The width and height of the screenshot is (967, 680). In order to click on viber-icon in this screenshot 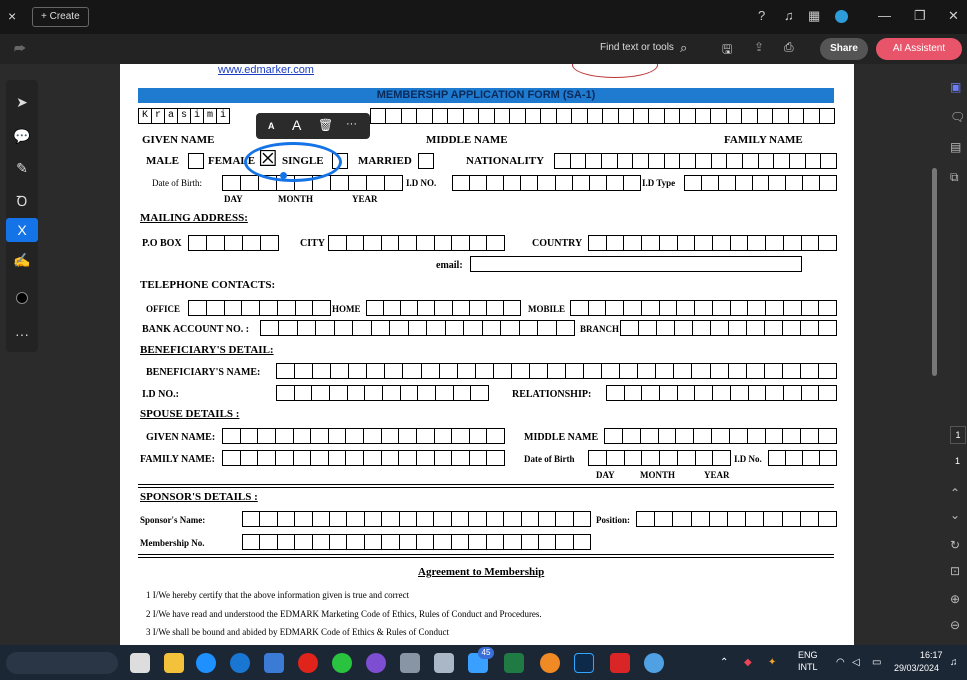, I will do `click(376, 663)`.